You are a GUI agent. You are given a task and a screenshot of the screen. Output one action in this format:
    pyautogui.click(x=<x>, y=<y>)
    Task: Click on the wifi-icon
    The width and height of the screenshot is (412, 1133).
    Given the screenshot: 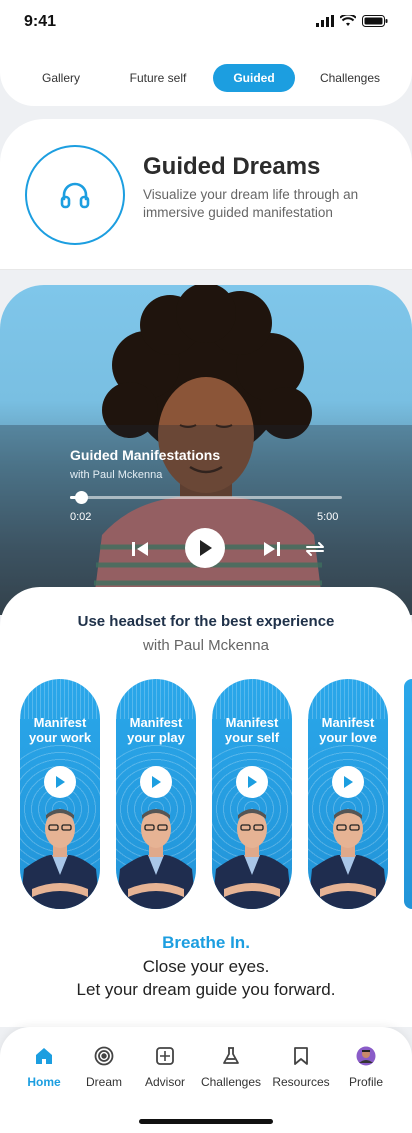 What is the action you would take?
    pyautogui.click(x=348, y=20)
    